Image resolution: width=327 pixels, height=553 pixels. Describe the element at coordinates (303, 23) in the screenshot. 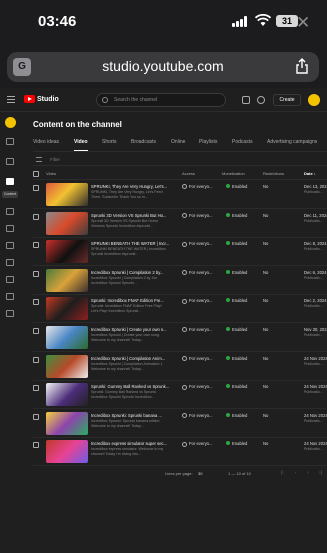

I see `close-icon: ✕` at that location.